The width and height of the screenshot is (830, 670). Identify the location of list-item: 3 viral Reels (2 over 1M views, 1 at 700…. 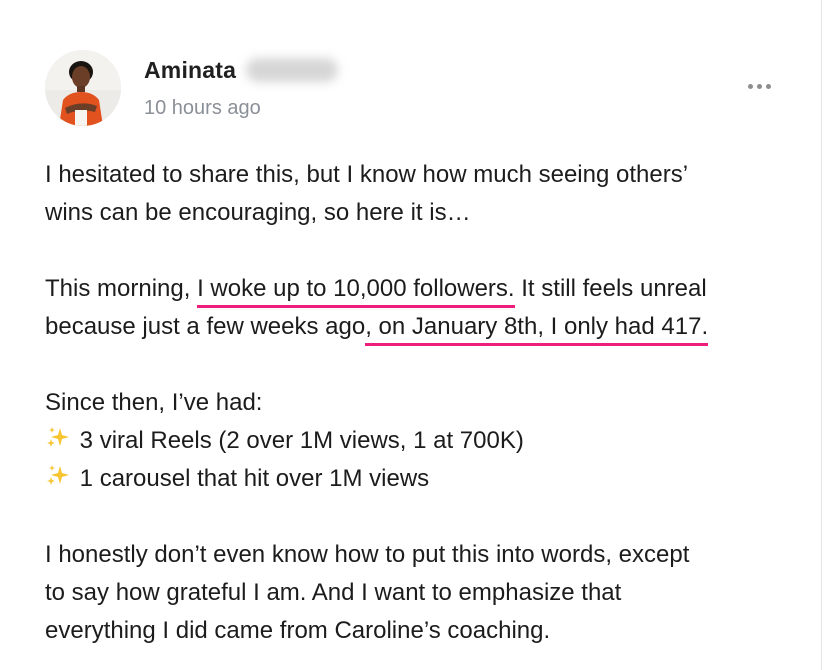
(425, 441).